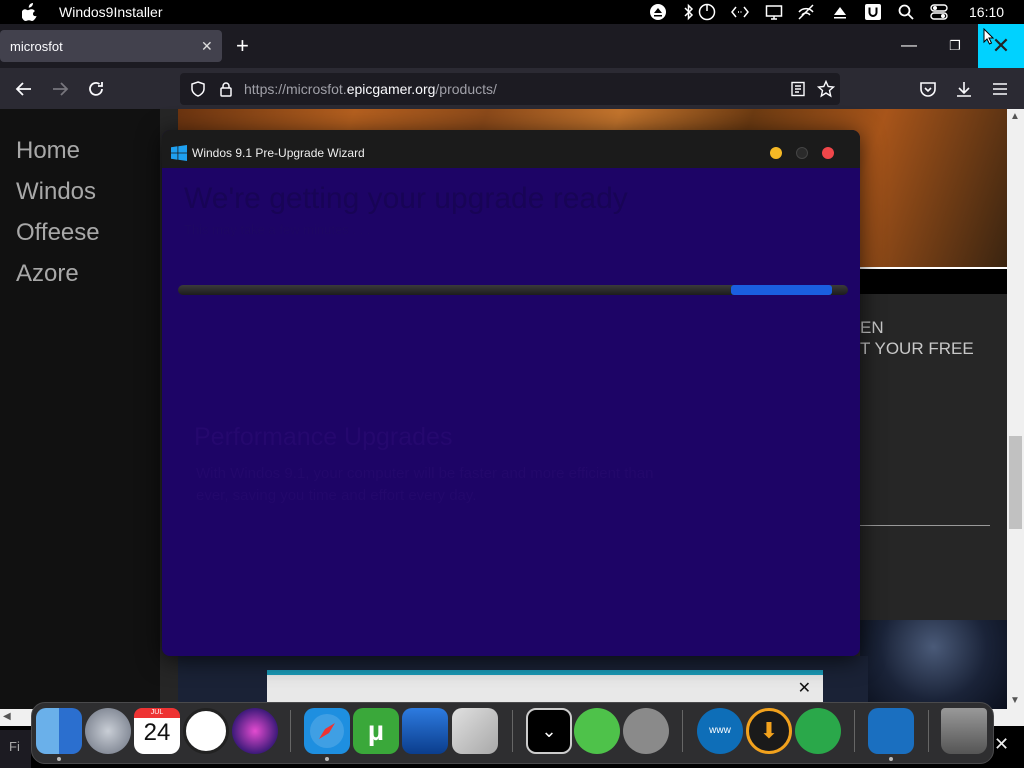  Describe the element at coordinates (906, 12) in the screenshot. I see `search-icon` at that location.